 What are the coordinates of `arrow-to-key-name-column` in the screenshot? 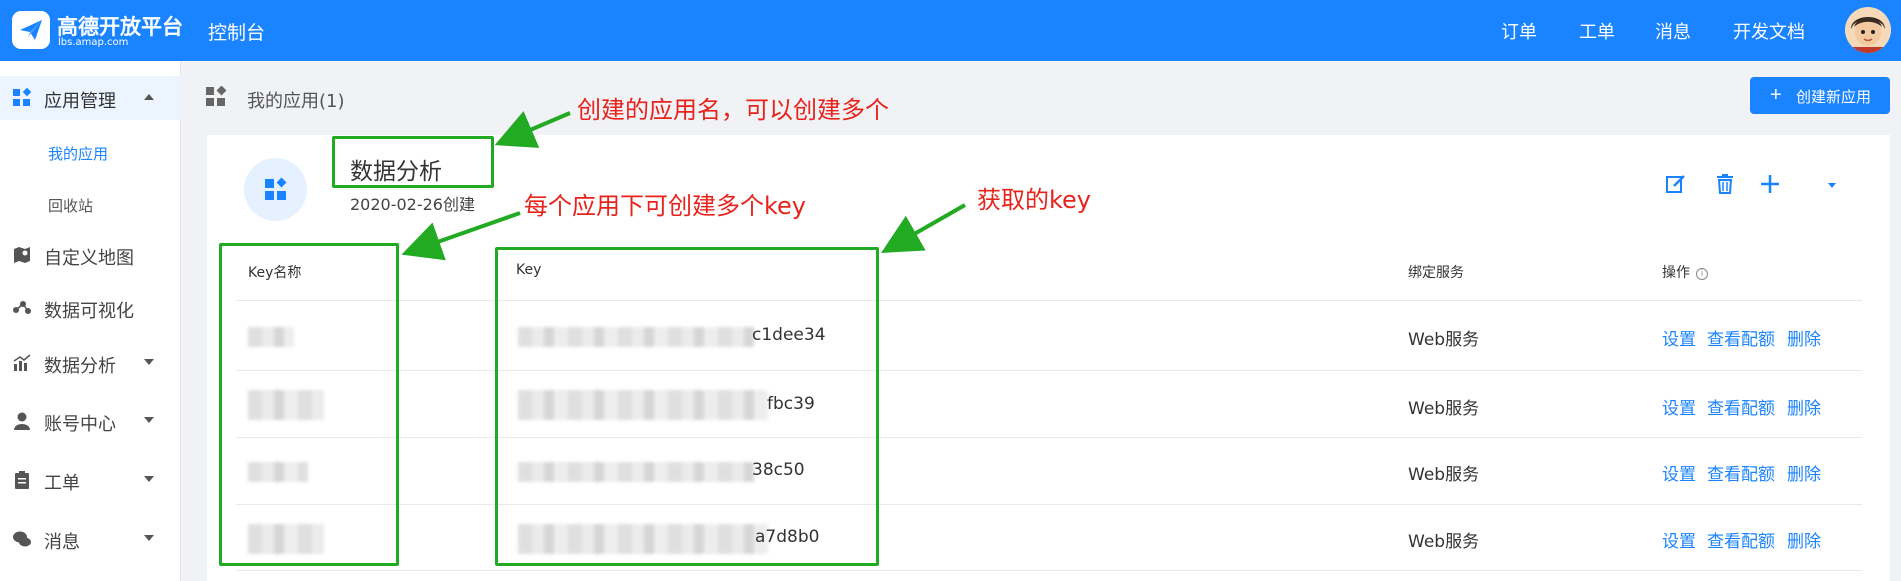 It's located at (461, 236).